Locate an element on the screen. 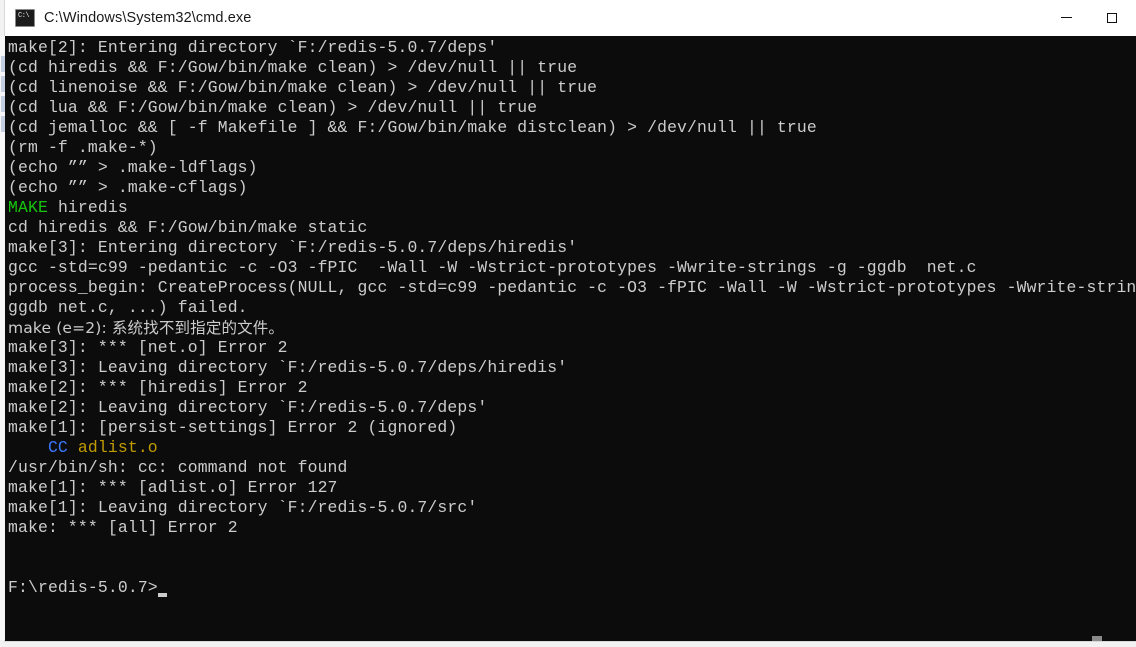 The width and height of the screenshot is (1136, 647). text-cursor is located at coordinates (162, 595).